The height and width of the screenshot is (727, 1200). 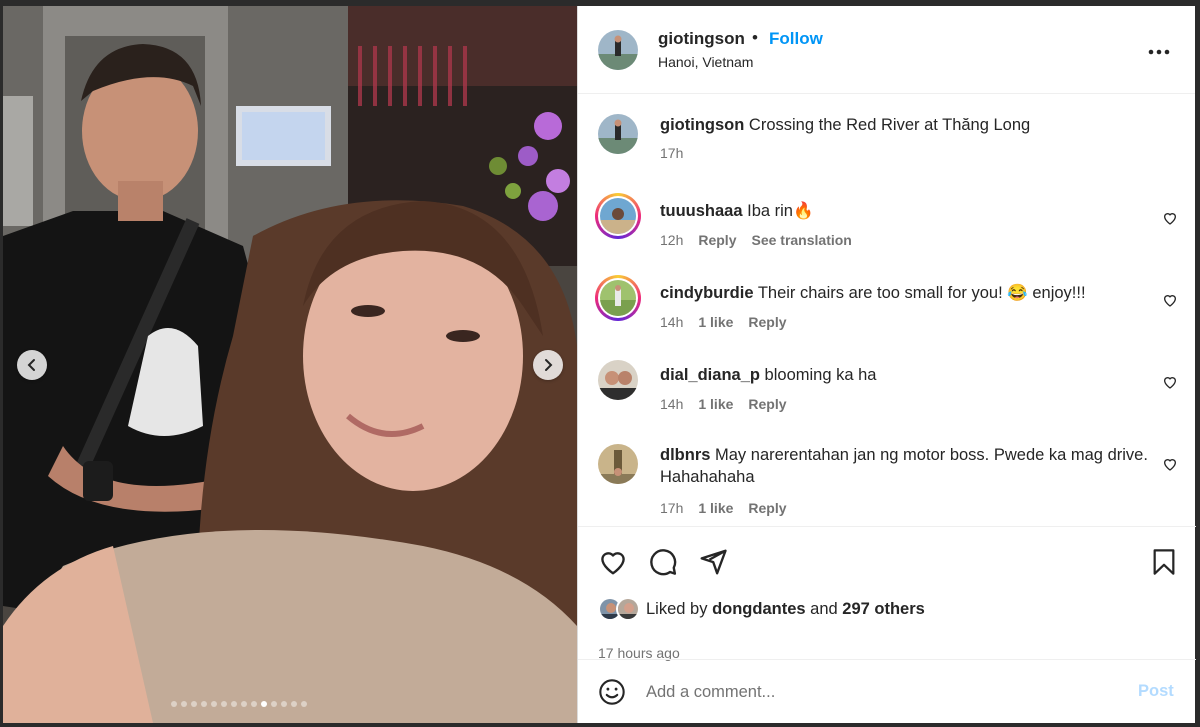 What do you see at coordinates (701, 211) in the screenshot?
I see `comment-username: tuuushaaa` at bounding box center [701, 211].